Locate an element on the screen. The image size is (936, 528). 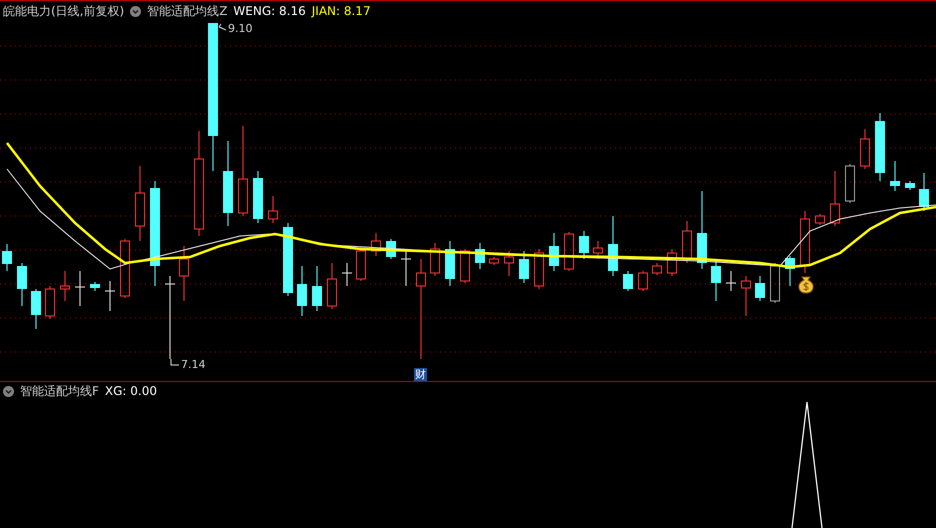
indicator-value: JIAN: 8.17 is located at coordinates (341, 11).